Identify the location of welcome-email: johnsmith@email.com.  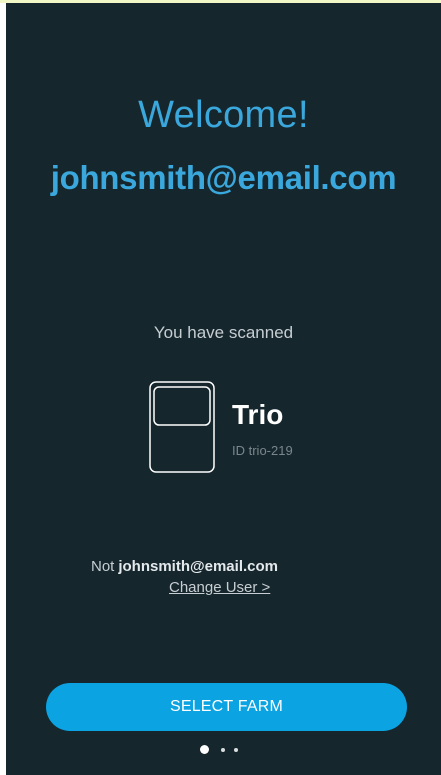
(223, 177).